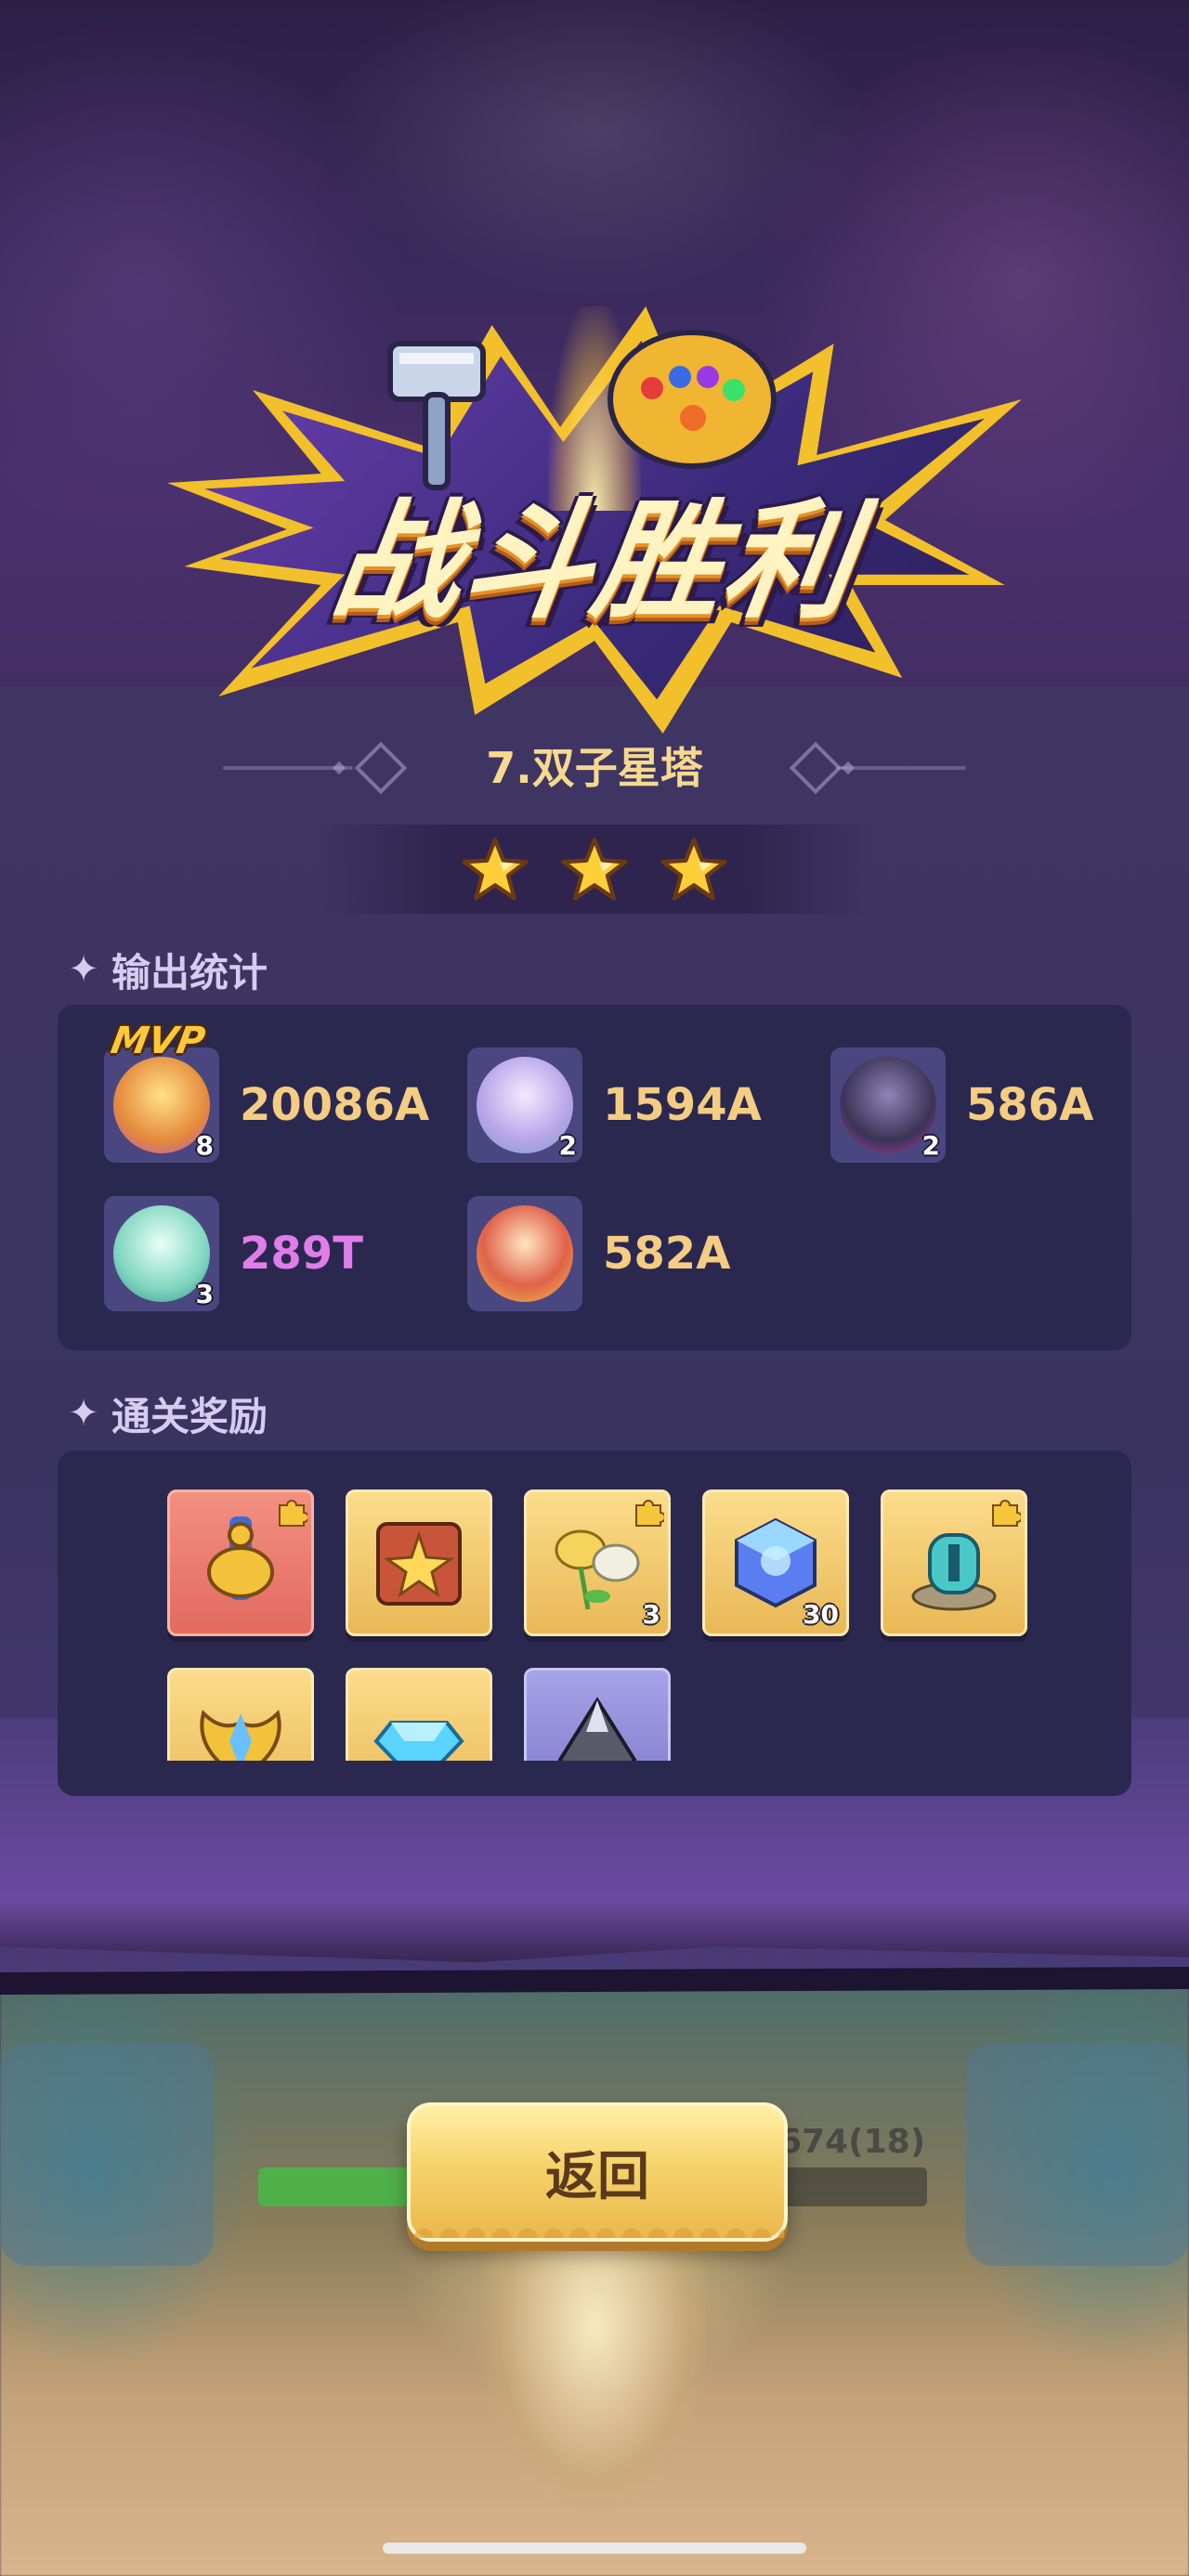 The height and width of the screenshot is (2576, 1189). I want to click on reward-count: 30, so click(821, 1614).